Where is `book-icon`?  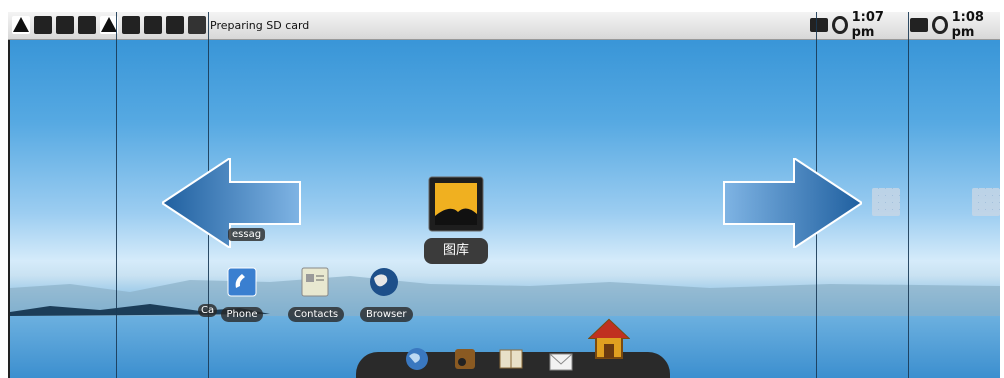
book-icon is located at coordinates (511, 359).